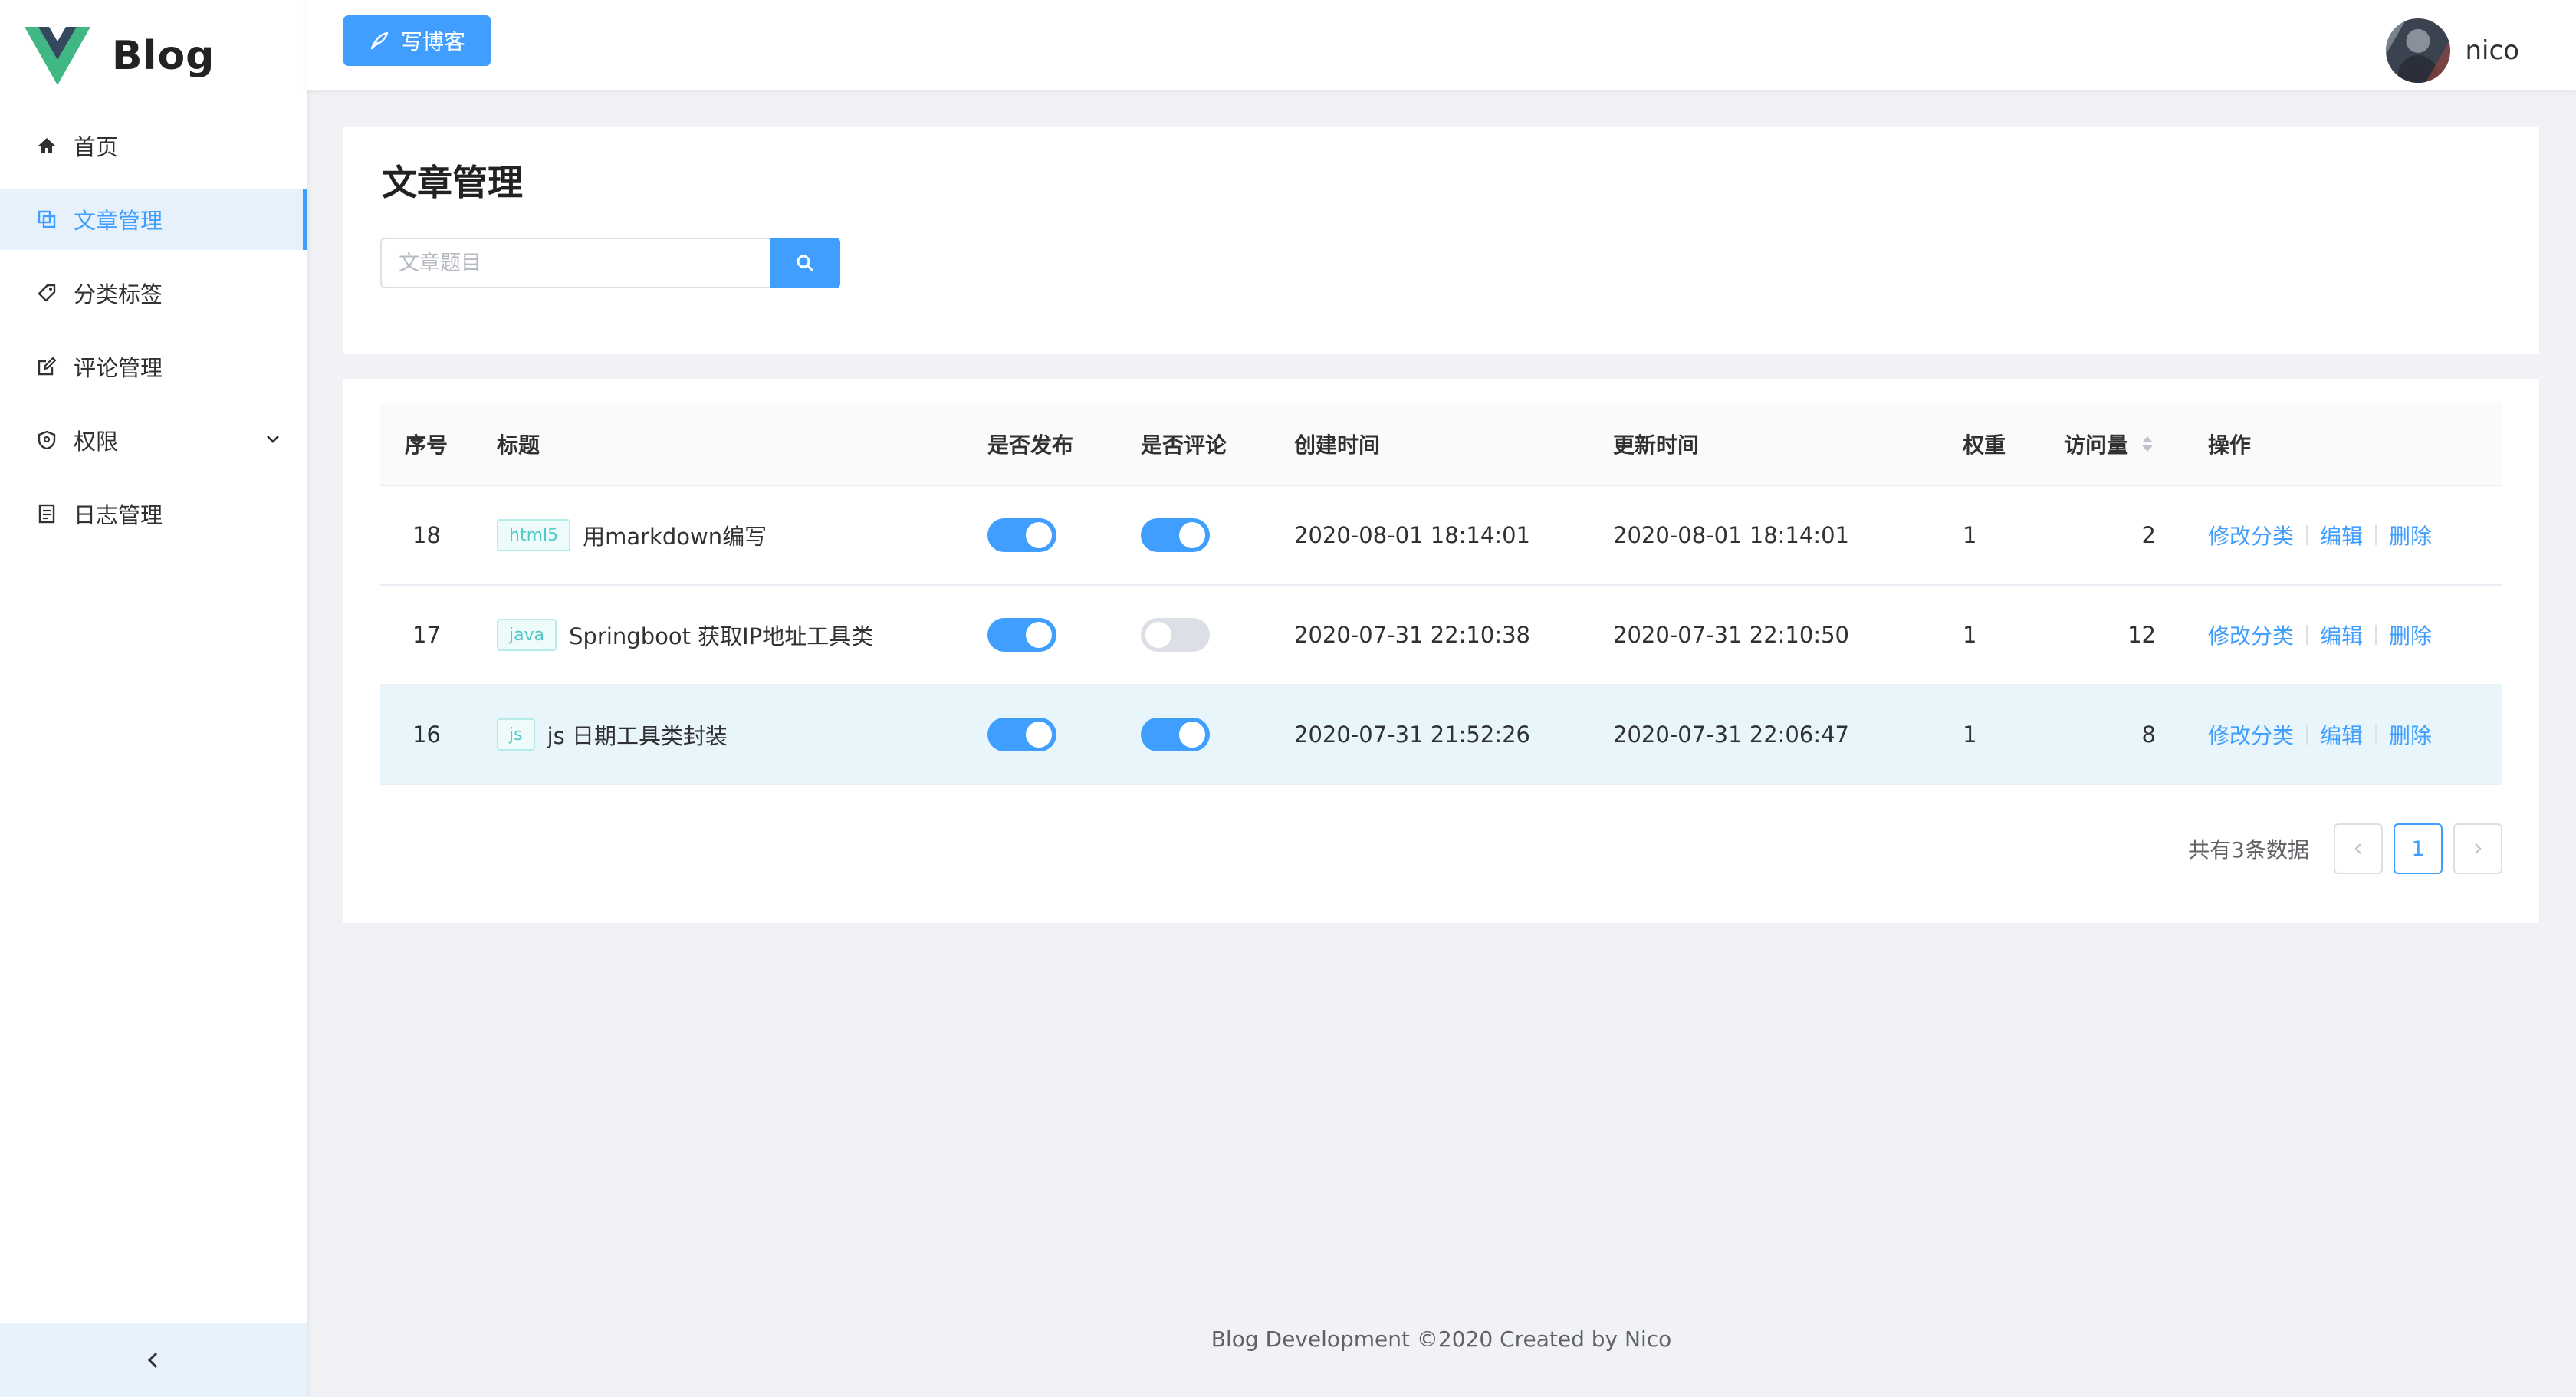  I want to click on username: nico, so click(2492, 50).